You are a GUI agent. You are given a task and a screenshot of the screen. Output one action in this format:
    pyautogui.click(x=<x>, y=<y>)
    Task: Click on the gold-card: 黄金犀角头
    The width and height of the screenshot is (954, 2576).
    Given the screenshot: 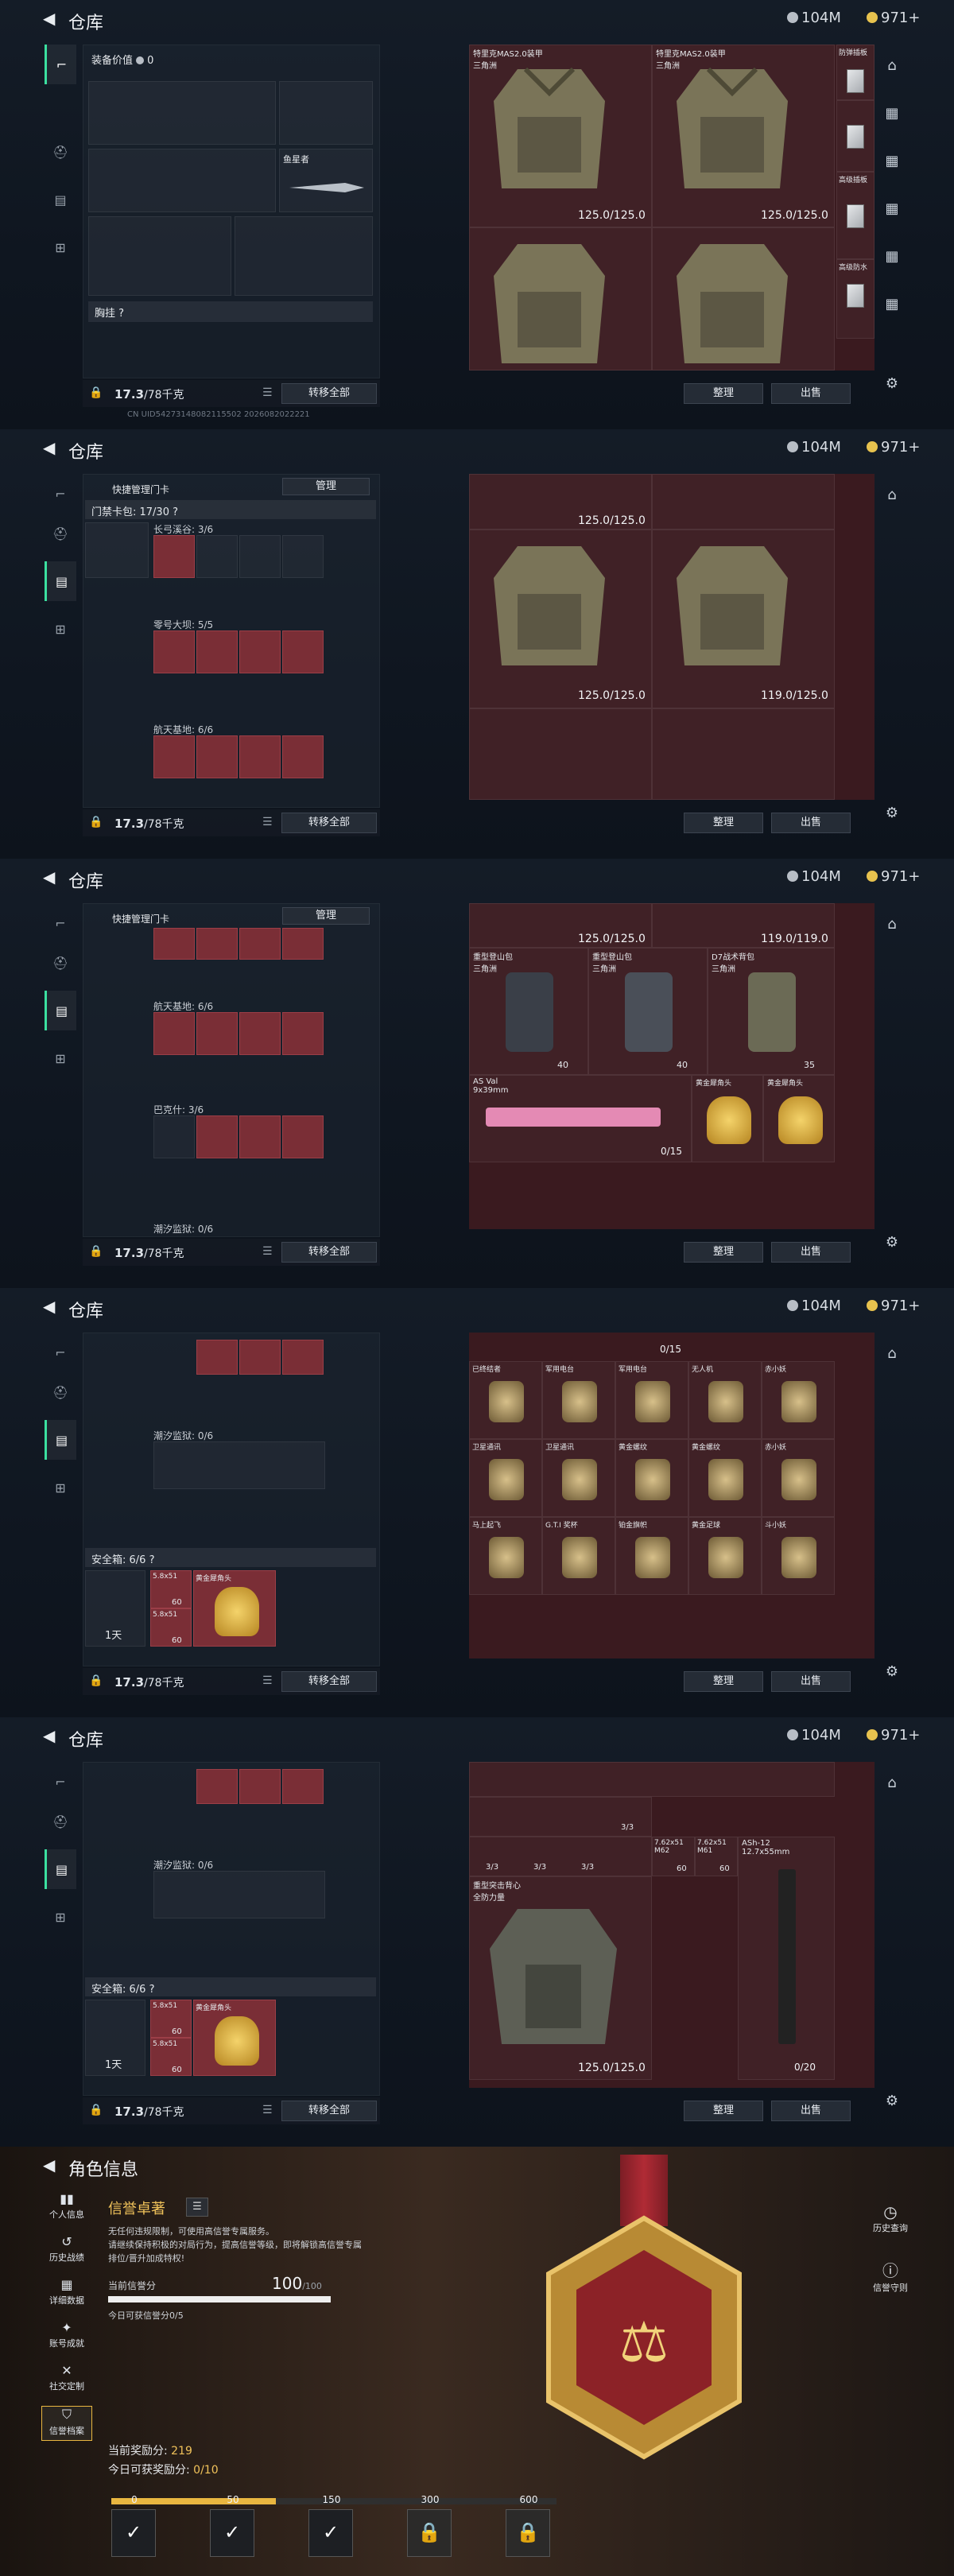 What is the action you would take?
    pyautogui.click(x=799, y=1119)
    